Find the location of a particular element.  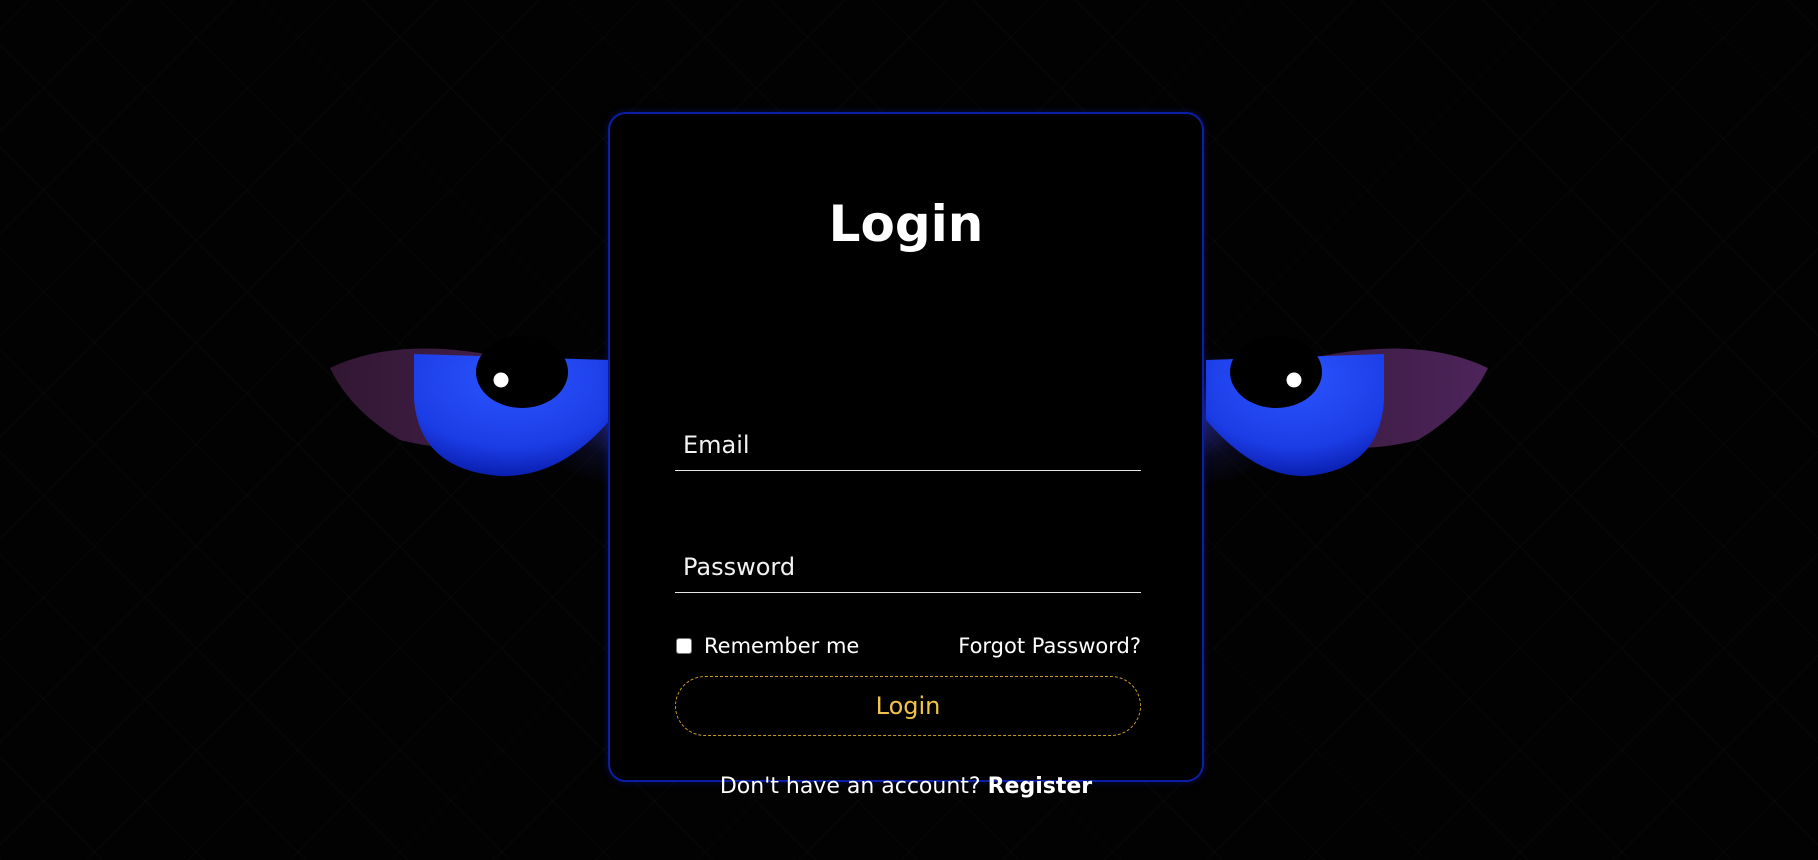

remember-label: Remember me is located at coordinates (782, 646).